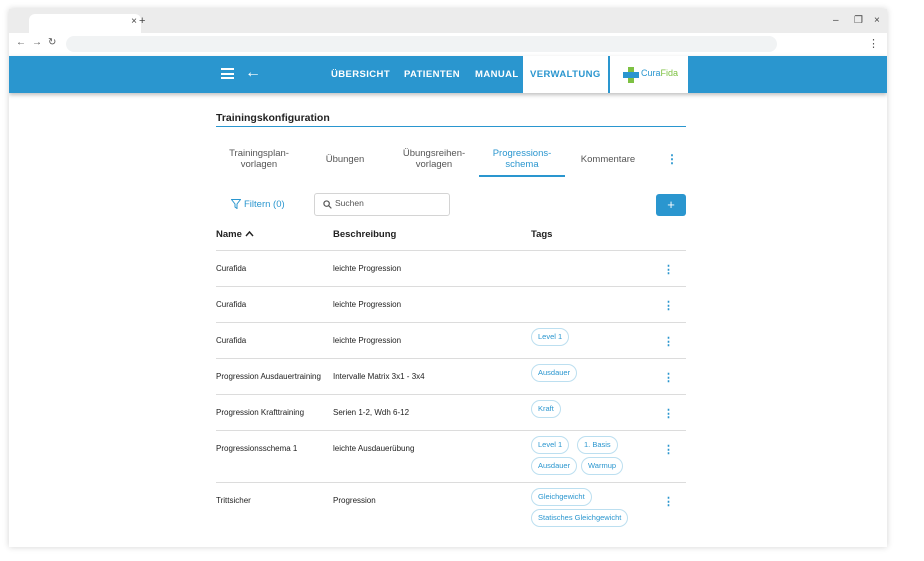  What do you see at coordinates (379, 376) in the screenshot?
I see `cell-description: Intervalle Matrix 3x1 - 3x4` at bounding box center [379, 376].